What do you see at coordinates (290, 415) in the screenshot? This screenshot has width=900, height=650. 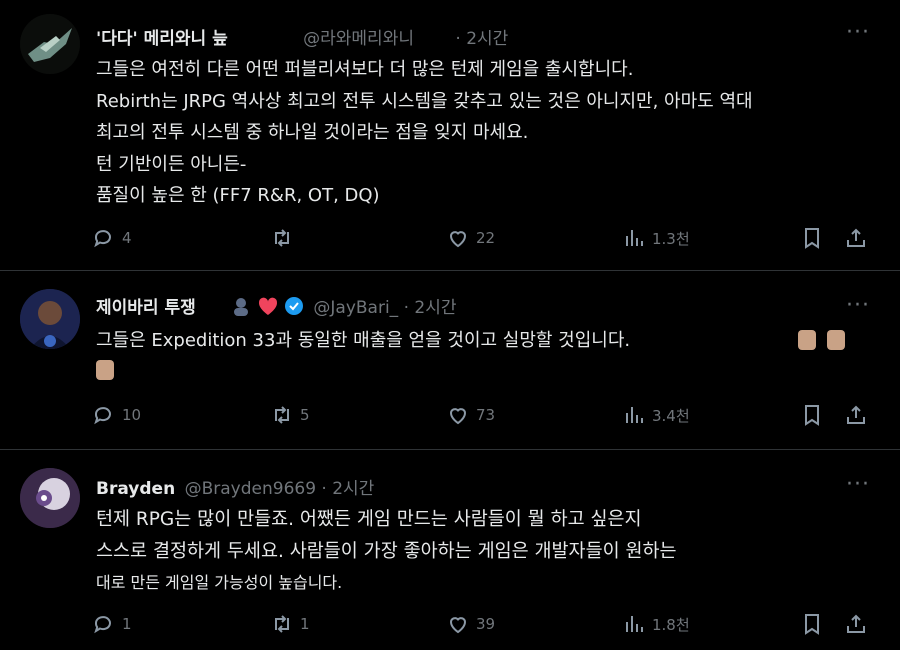 I see `retweet-button: 5` at bounding box center [290, 415].